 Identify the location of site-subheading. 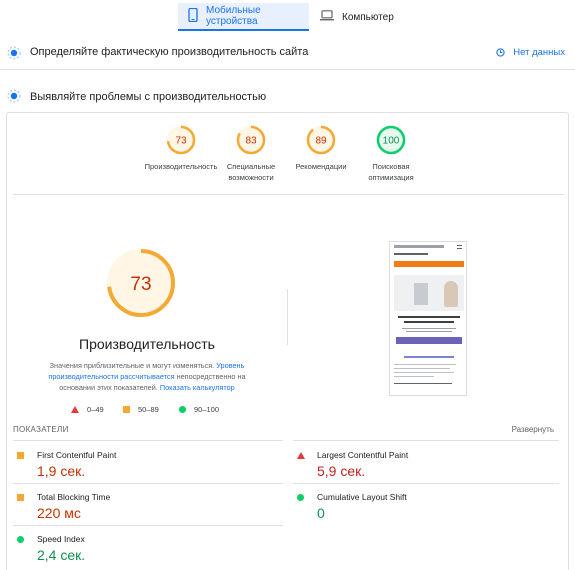
(429, 357).